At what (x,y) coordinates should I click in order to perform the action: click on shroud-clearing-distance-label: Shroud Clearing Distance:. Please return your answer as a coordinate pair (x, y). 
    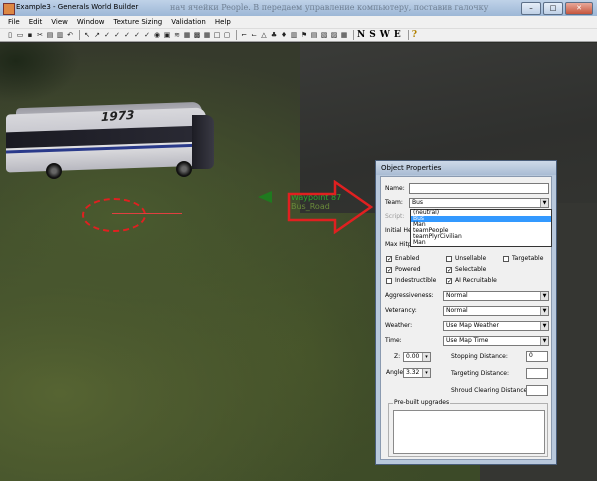
    Looking at the image, I should click on (490, 390).